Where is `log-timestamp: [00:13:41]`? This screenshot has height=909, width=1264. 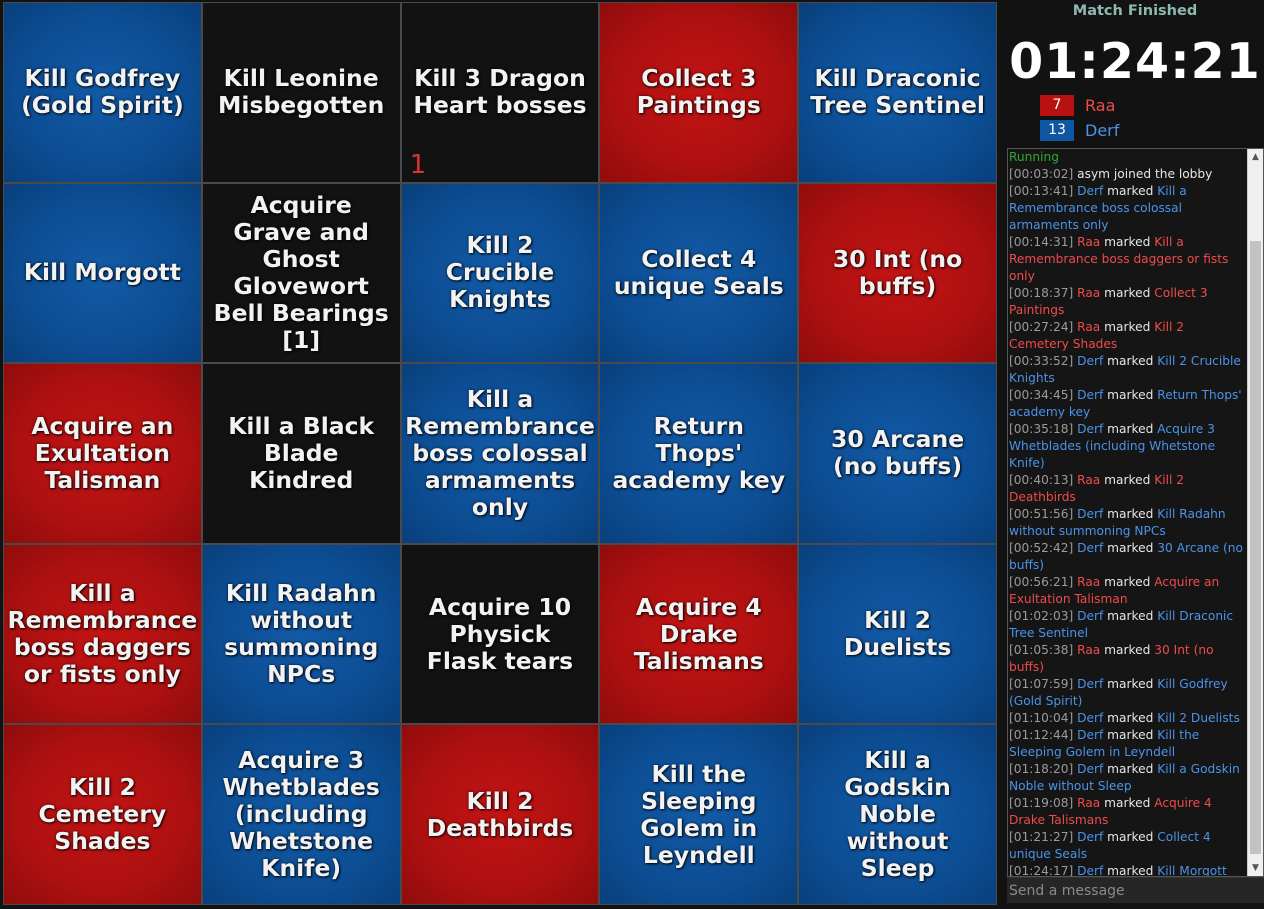
log-timestamp: [00:13:41] is located at coordinates (1041, 191).